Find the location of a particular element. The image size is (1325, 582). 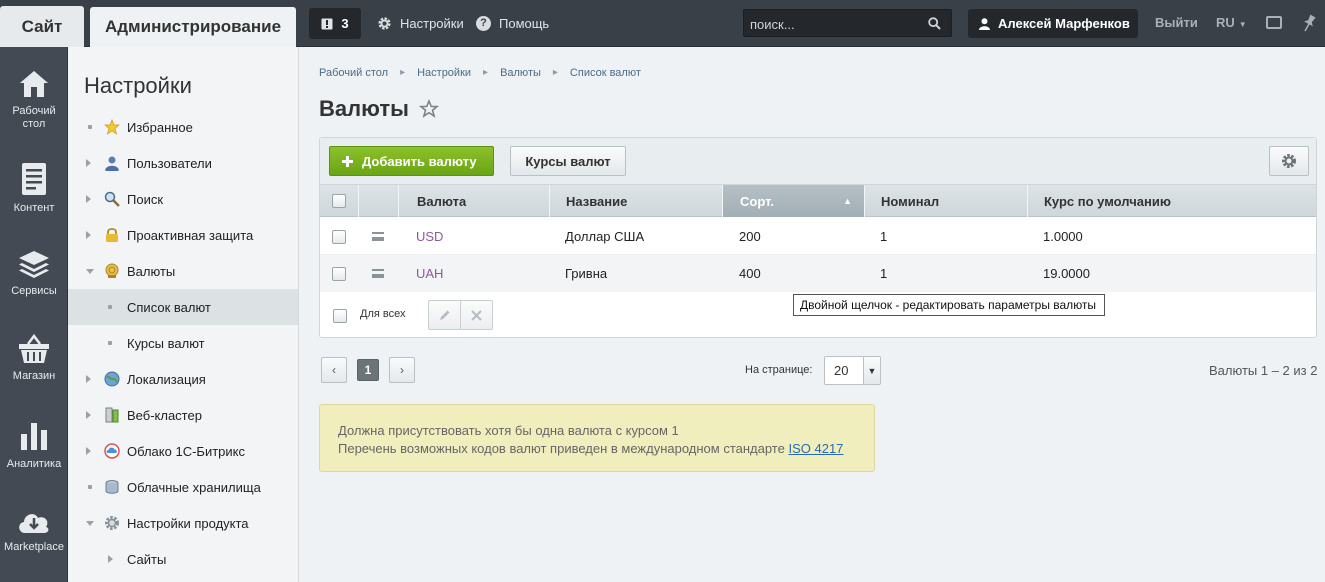

chevron-right-icon: › is located at coordinates (402, 370).